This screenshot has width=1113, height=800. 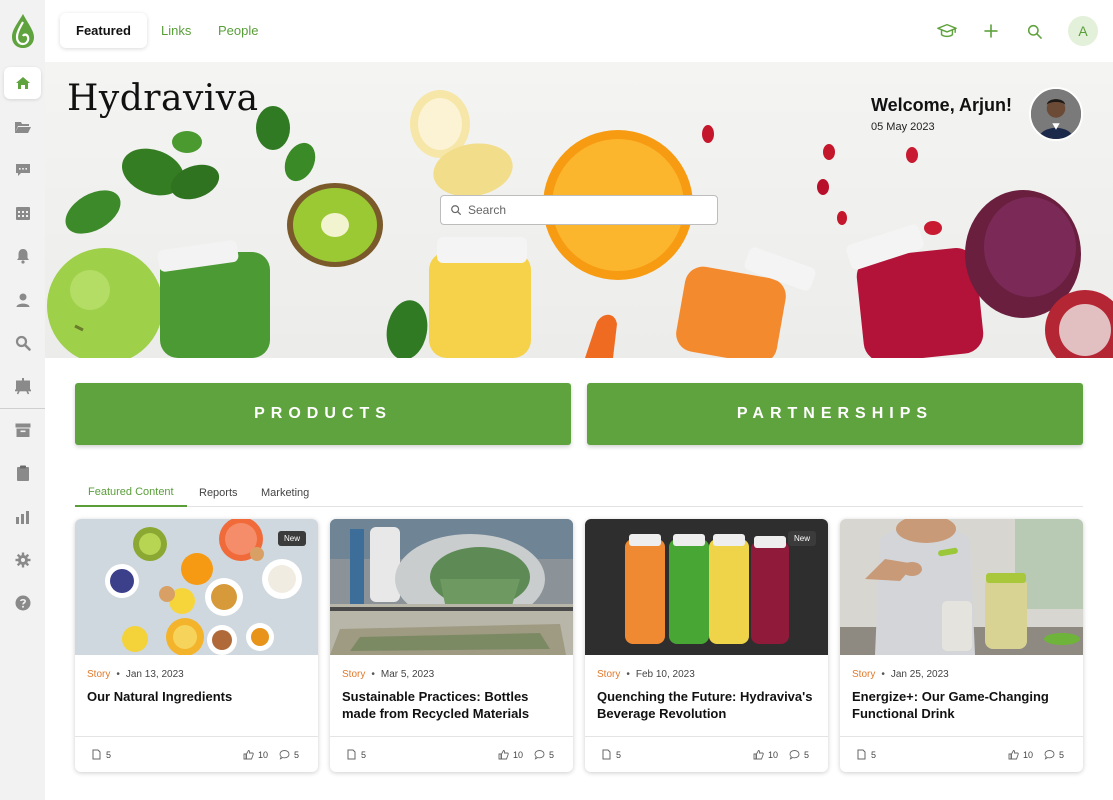 What do you see at coordinates (163, 98) in the screenshot?
I see `brand-title: Hydraviva` at bounding box center [163, 98].